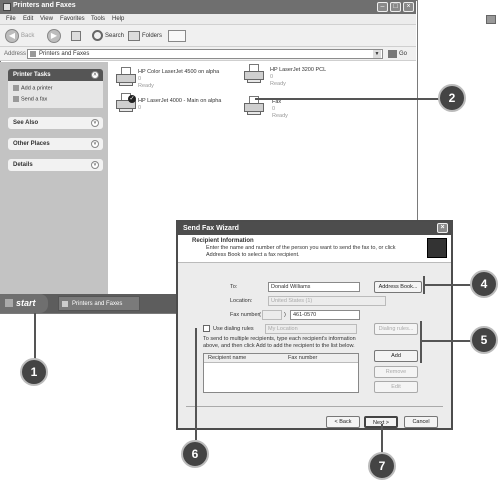 This screenshot has height=482, width=500. What do you see at coordinates (55, 75) in the screenshot?
I see `printer-tasks-header: Printer Tasks ˄` at bounding box center [55, 75].